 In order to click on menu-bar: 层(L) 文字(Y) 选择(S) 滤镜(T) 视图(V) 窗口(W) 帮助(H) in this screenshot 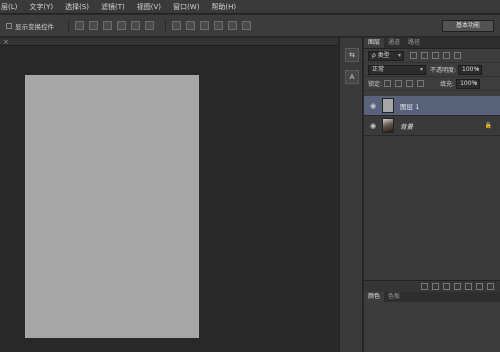, I will do `click(250, 7)`.